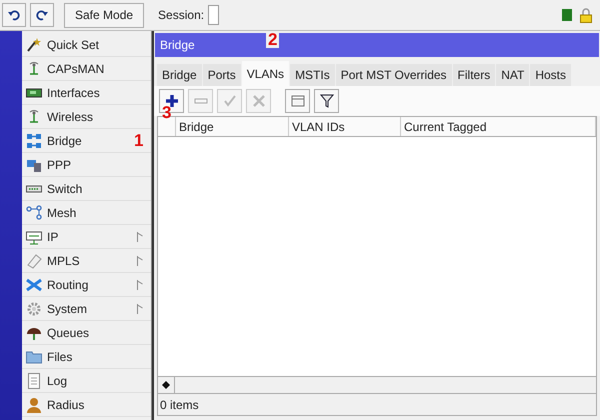 Image resolution: width=600 pixels, height=420 pixels. Describe the element at coordinates (377, 405) in the screenshot. I see `status-bar: 0 items` at that location.